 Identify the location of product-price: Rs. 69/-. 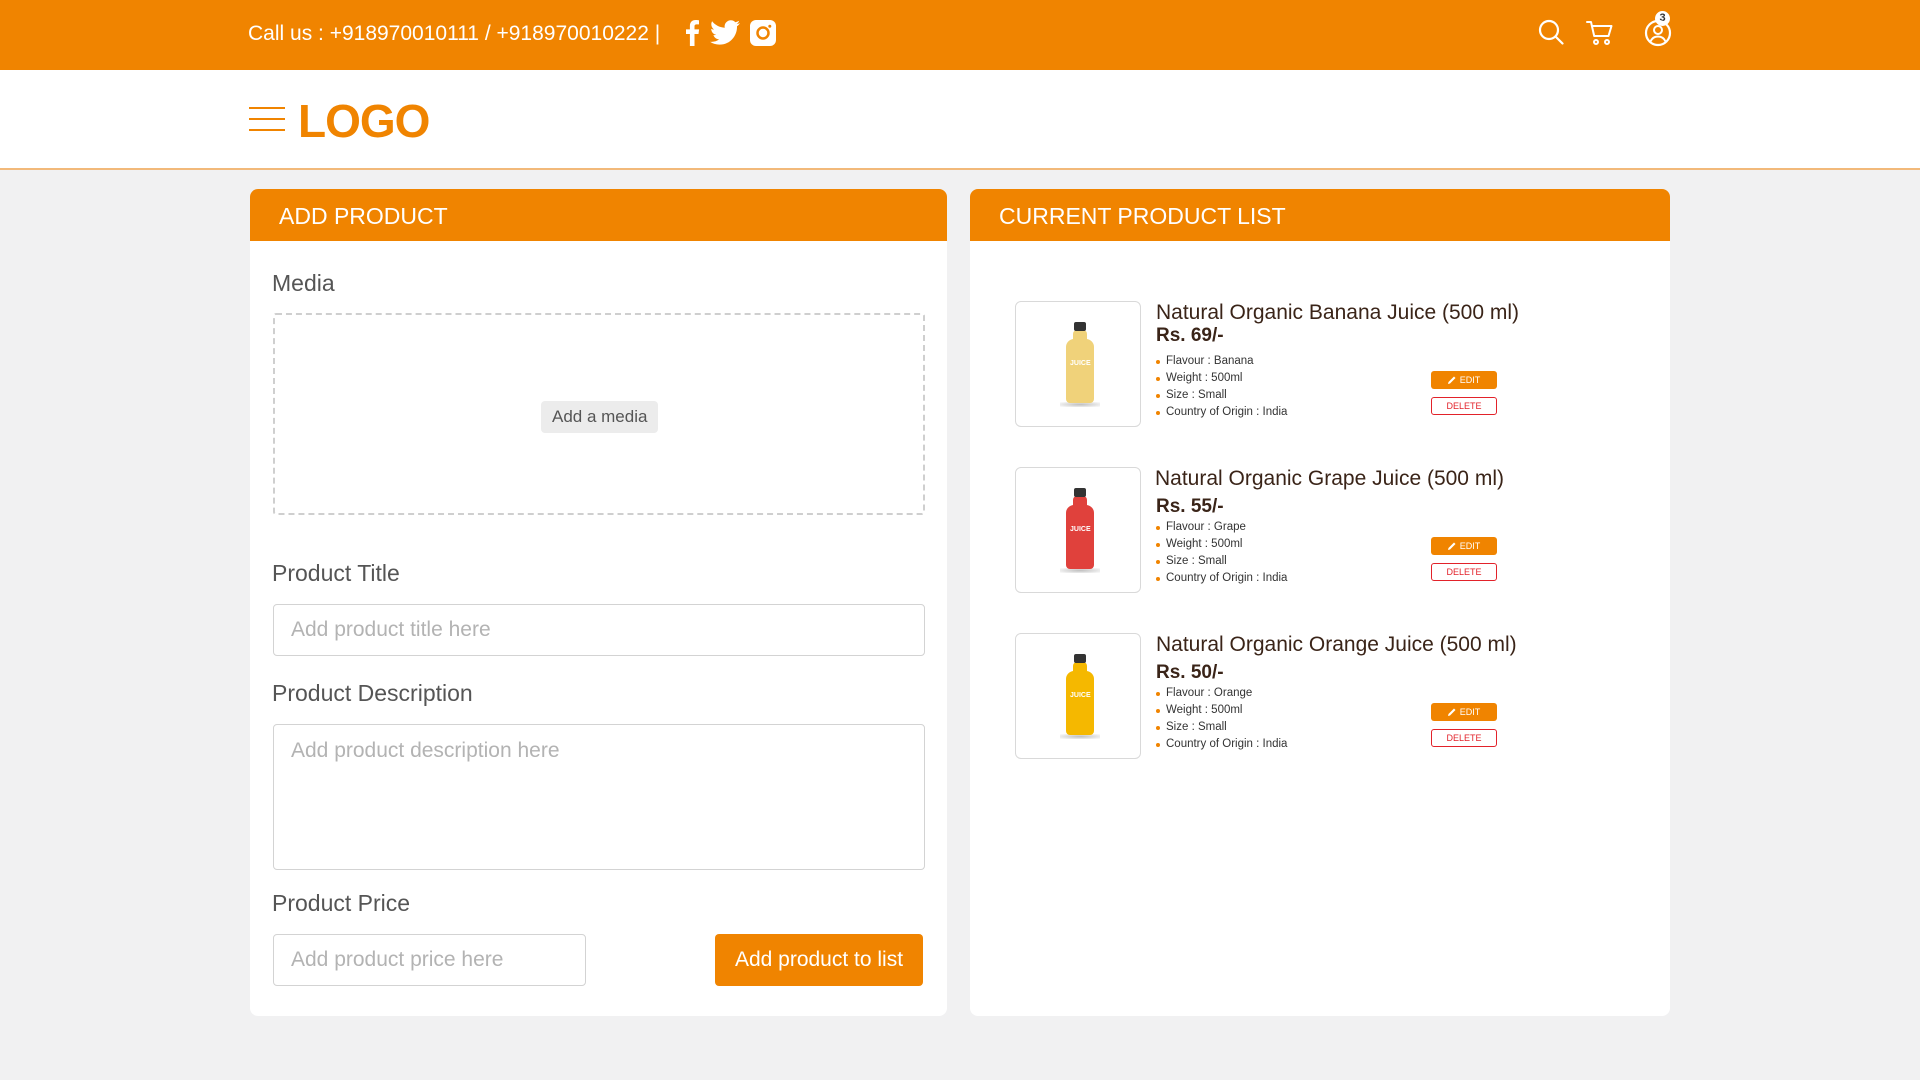
(1190, 335).